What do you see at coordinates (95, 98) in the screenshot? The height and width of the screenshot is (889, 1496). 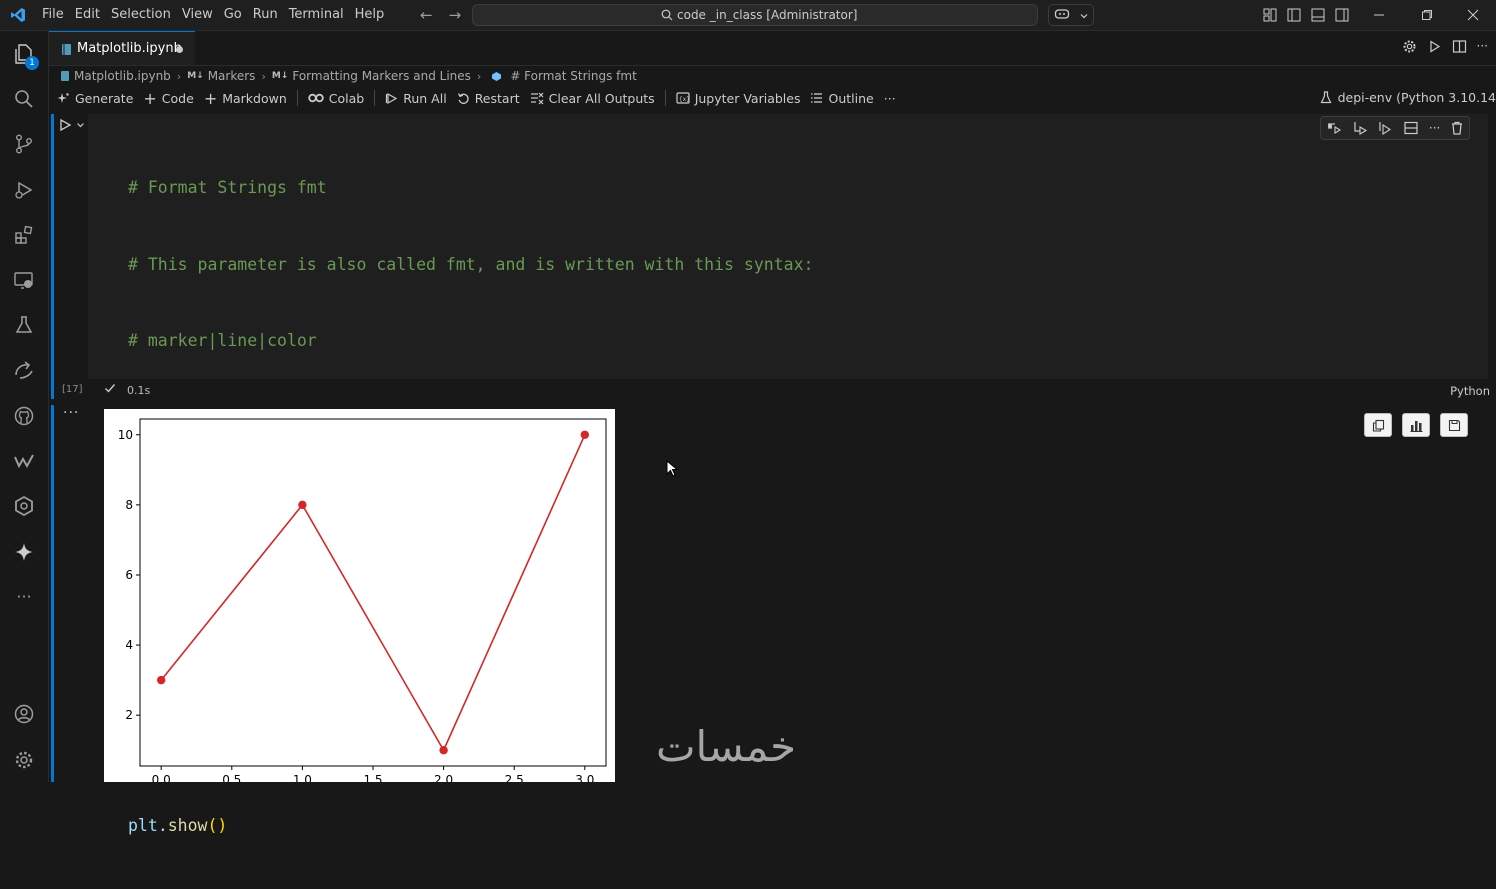 I see `generate-button: Generate` at bounding box center [95, 98].